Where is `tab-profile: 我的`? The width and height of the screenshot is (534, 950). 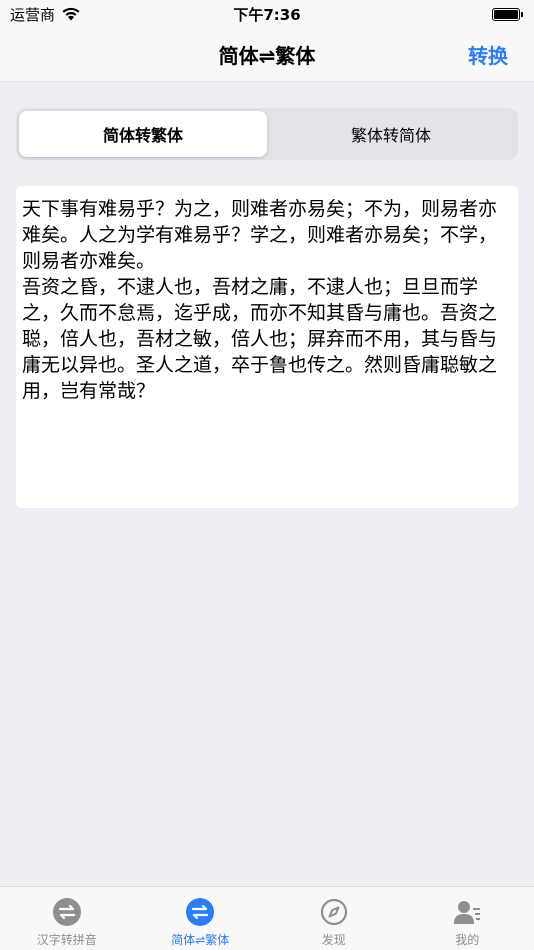 tab-profile: 我的 is located at coordinates (467, 918).